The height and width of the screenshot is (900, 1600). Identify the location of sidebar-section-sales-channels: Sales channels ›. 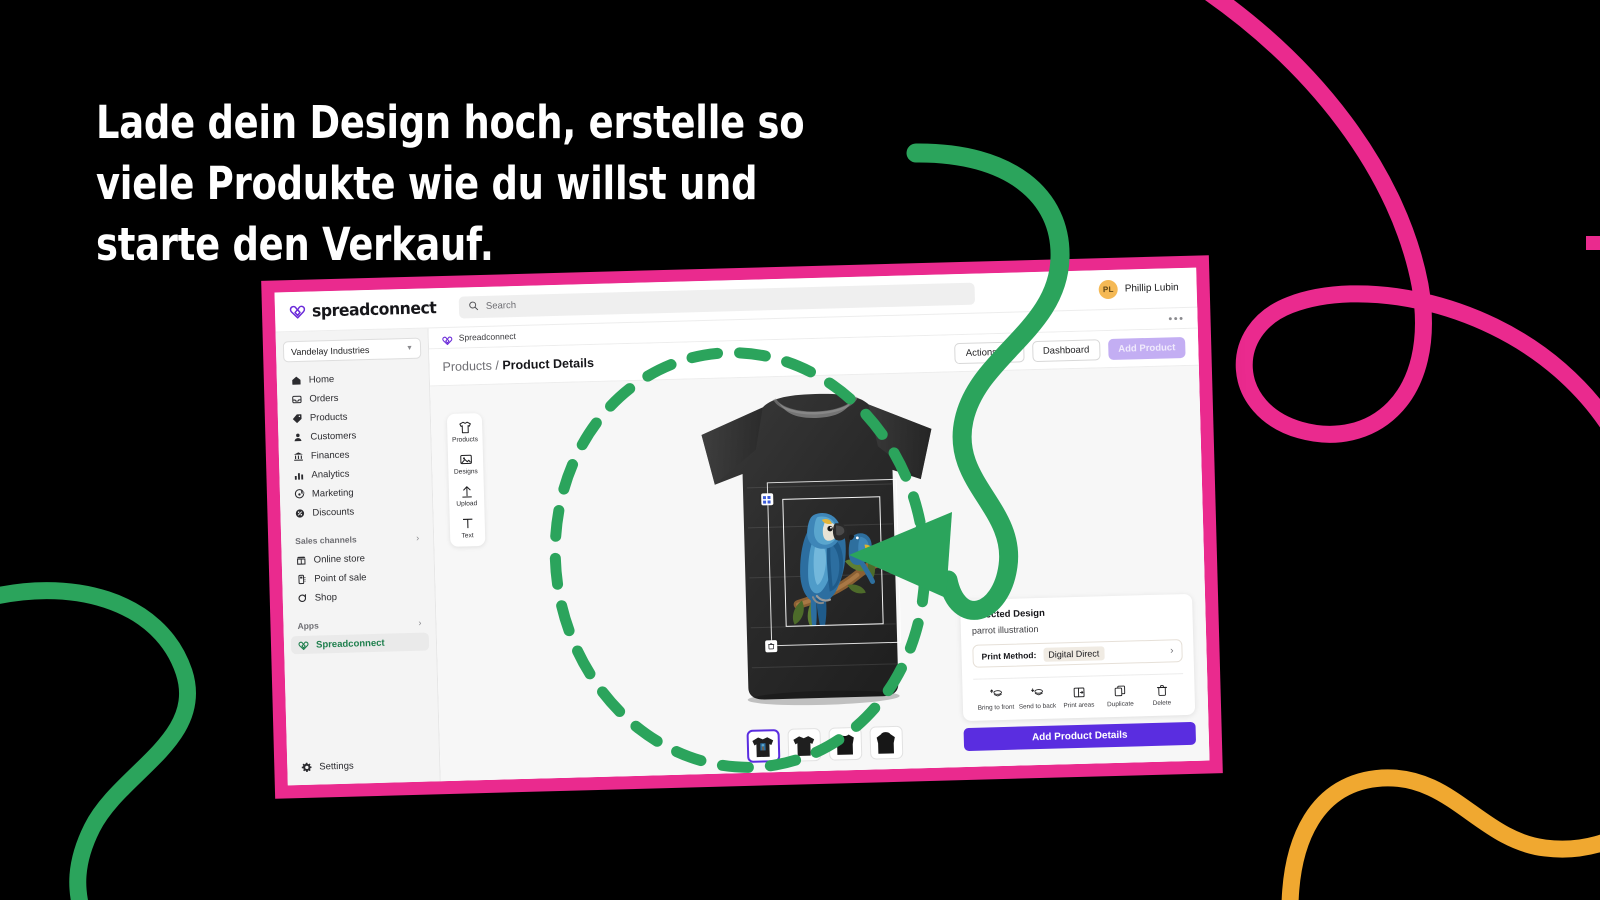
(357, 539).